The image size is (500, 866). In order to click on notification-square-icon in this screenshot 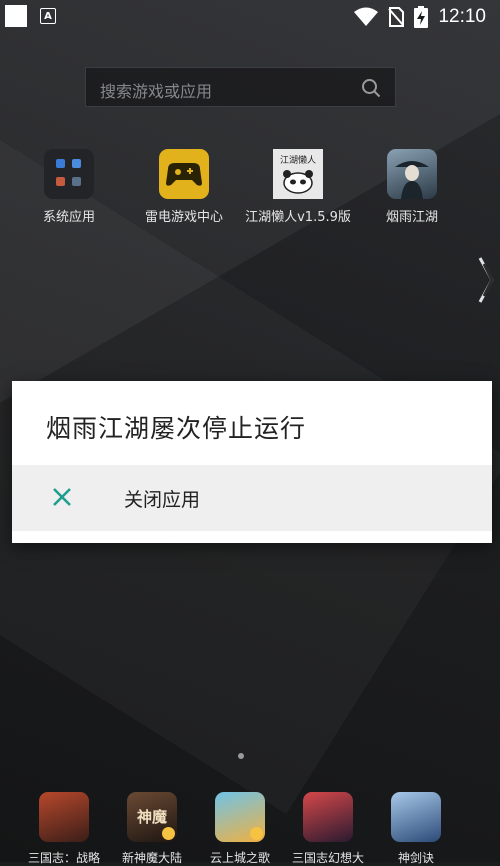, I will do `click(16, 16)`.